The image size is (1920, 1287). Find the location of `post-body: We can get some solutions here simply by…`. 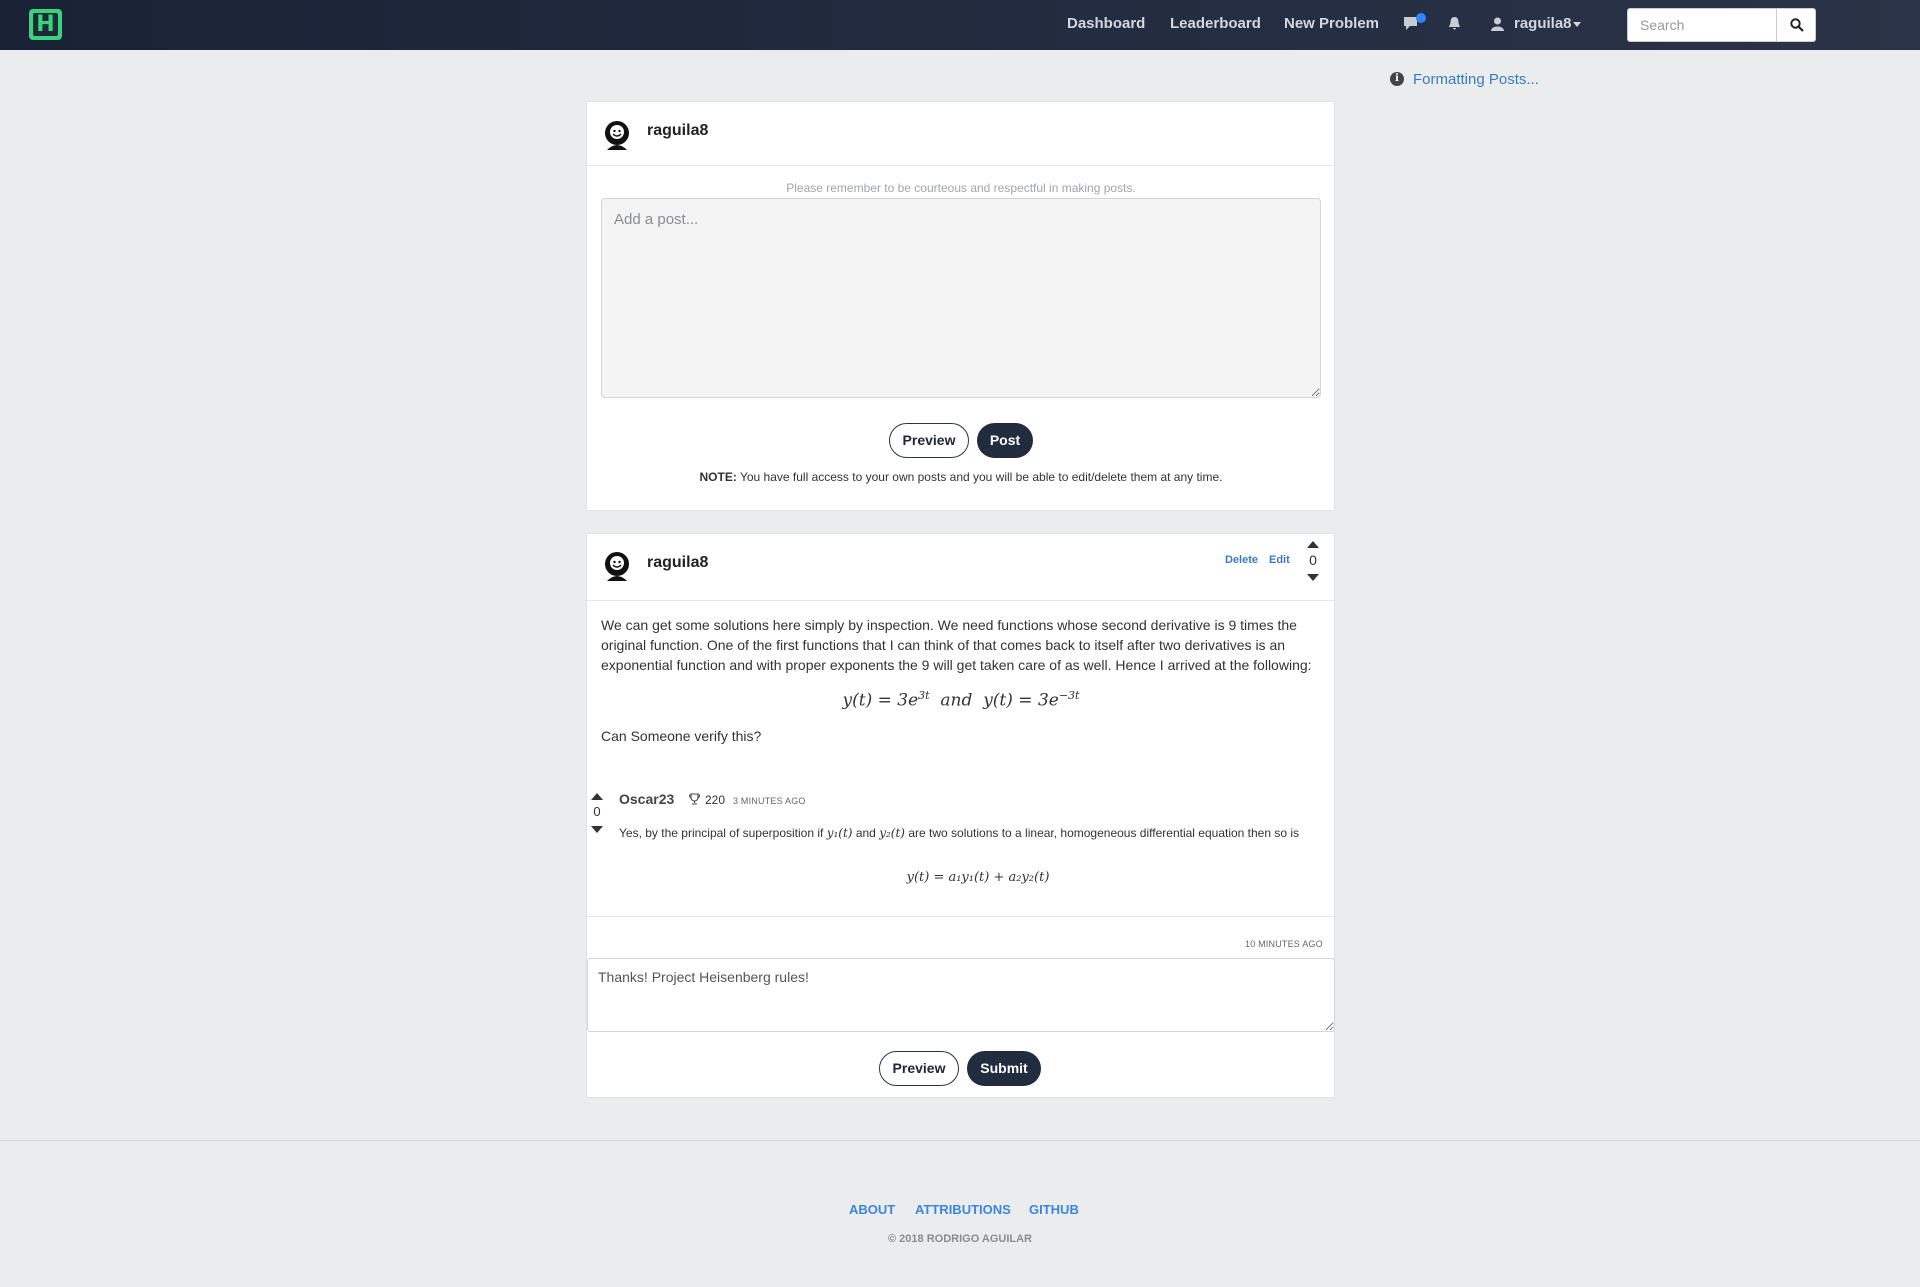

post-body: We can get some solutions here simply by… is located at coordinates (956, 645).